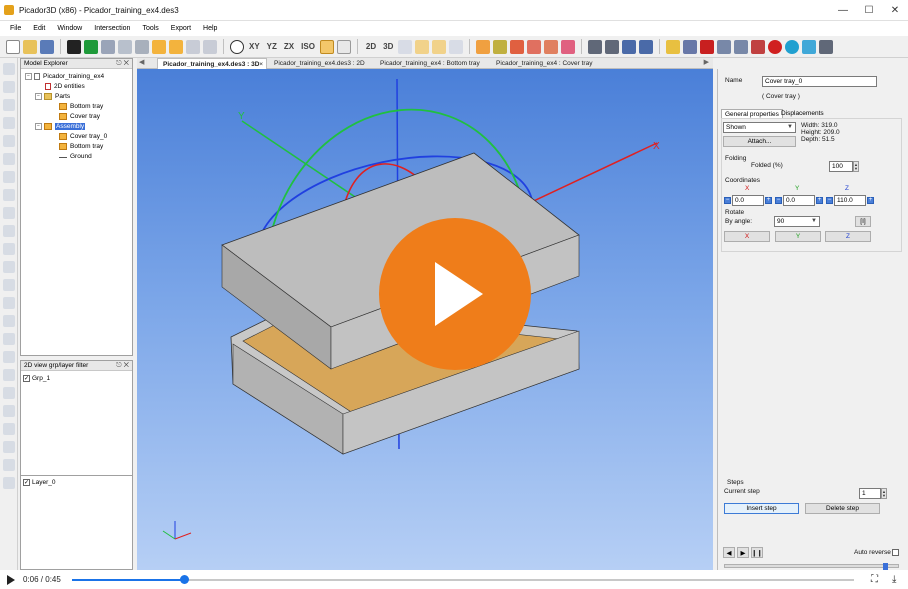  I want to click on step-pause-icon: ❙❙, so click(757, 552).